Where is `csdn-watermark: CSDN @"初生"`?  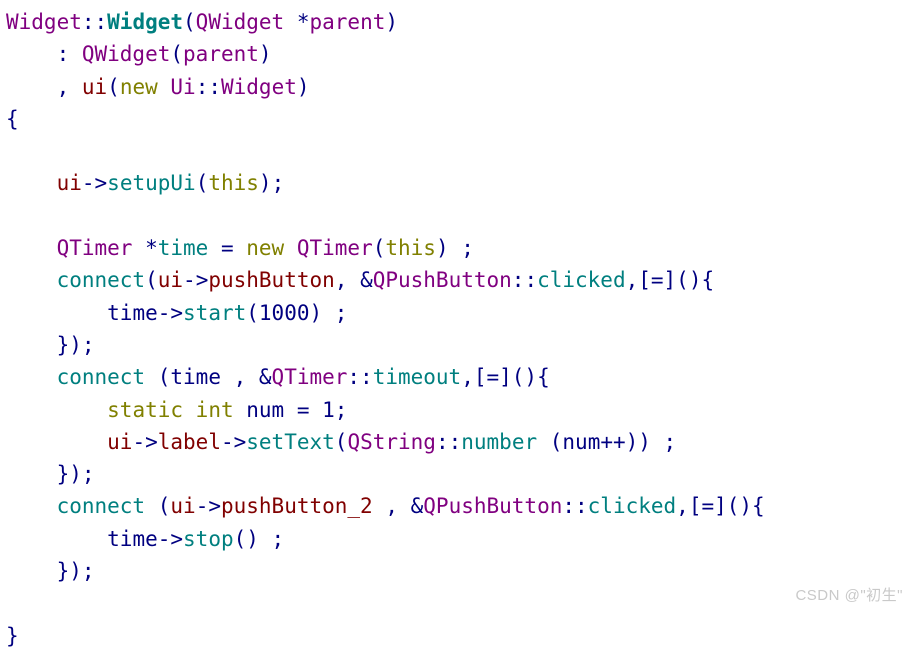
csdn-watermark: CSDN @"初生" is located at coordinates (849, 595).